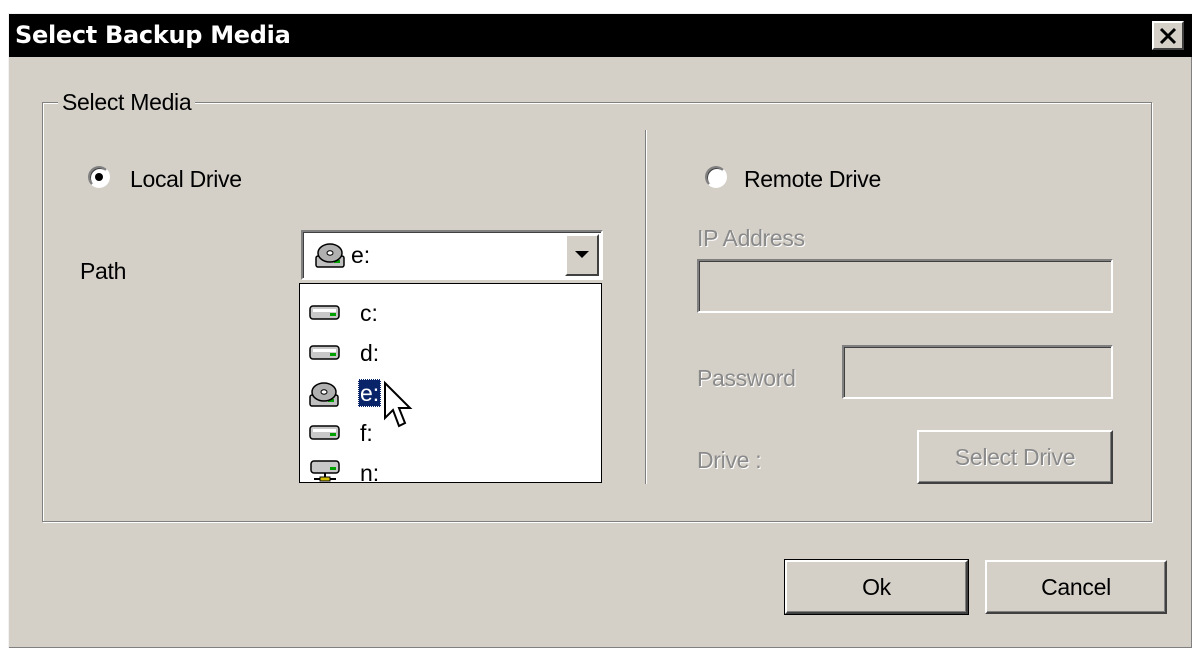 The width and height of the screenshot is (1196, 649). I want to click on radio-selected-dot, so click(99, 177).